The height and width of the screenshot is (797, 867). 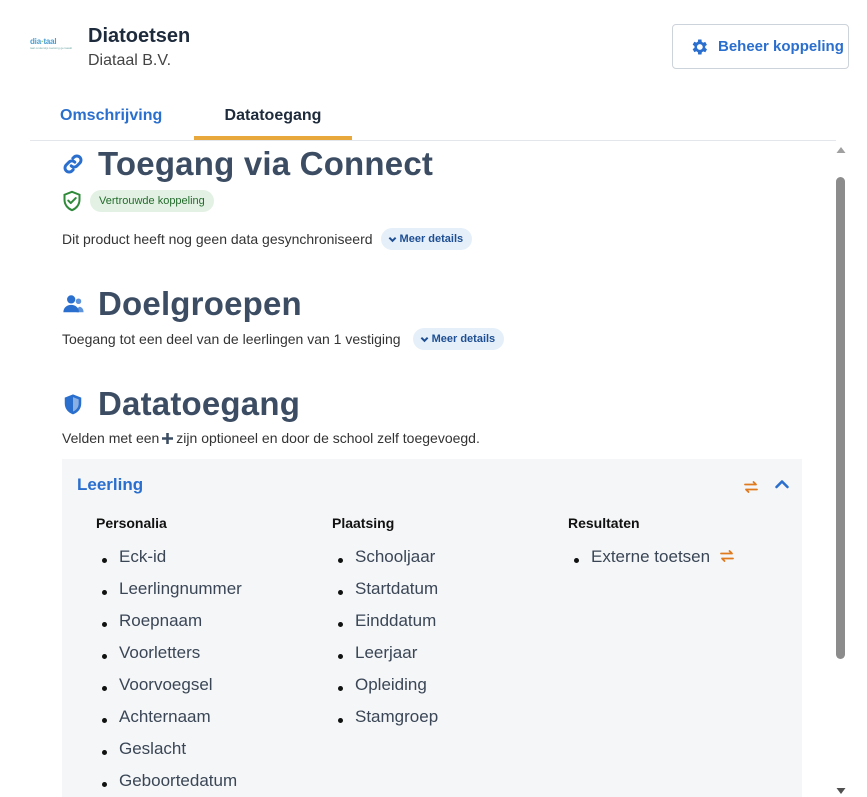 I want to click on shield-check-icon, so click(x=72, y=201).